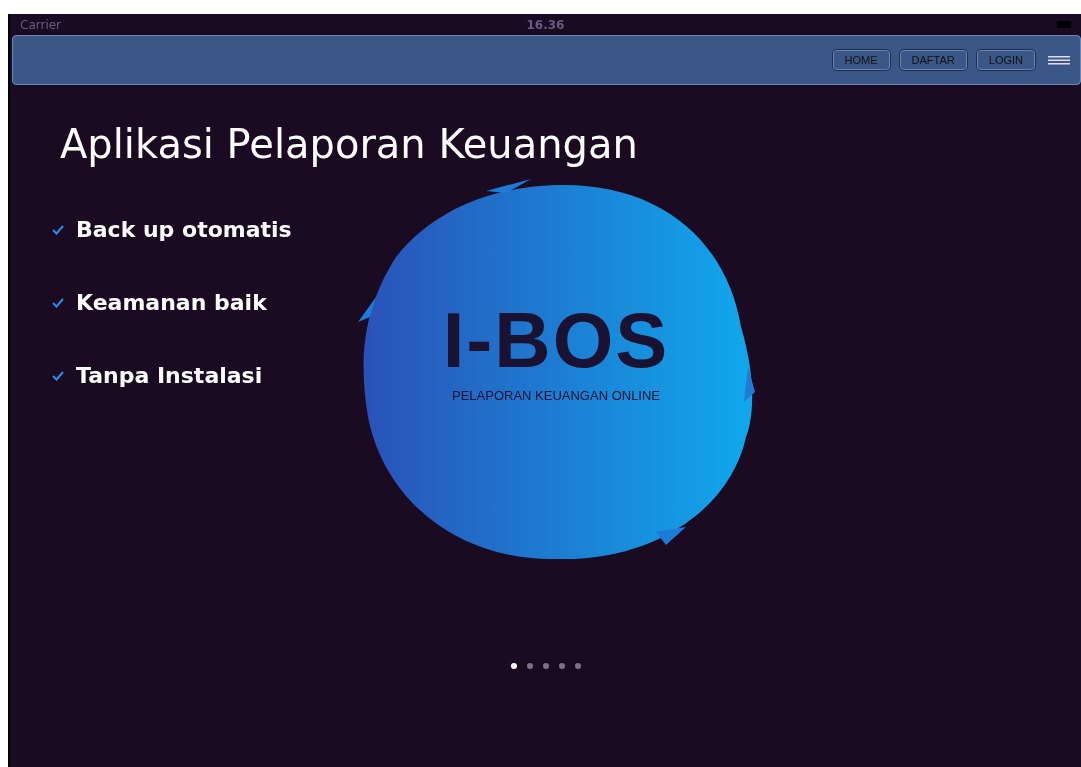  What do you see at coordinates (349, 144) in the screenshot?
I see `page-title: Aplikasi Pelaporan Keuangan` at bounding box center [349, 144].